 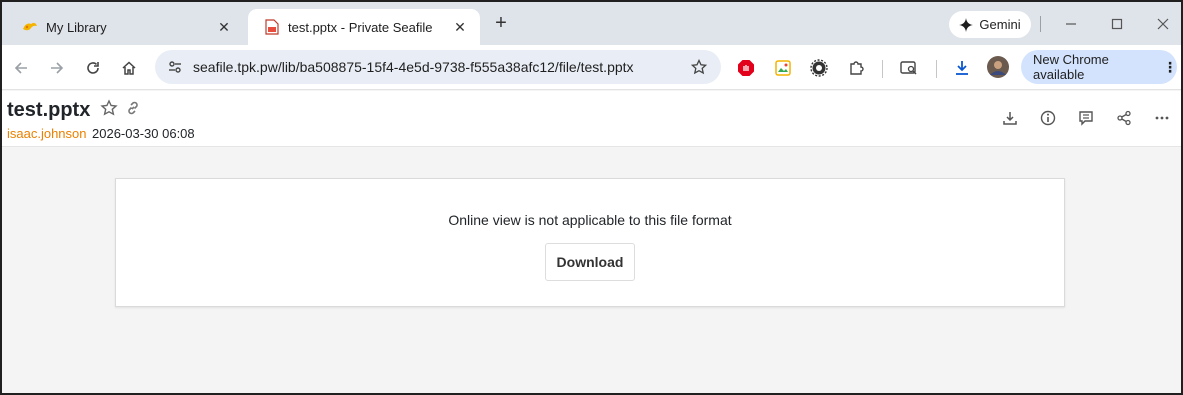 I want to click on divider, so click(x=1040, y=24).